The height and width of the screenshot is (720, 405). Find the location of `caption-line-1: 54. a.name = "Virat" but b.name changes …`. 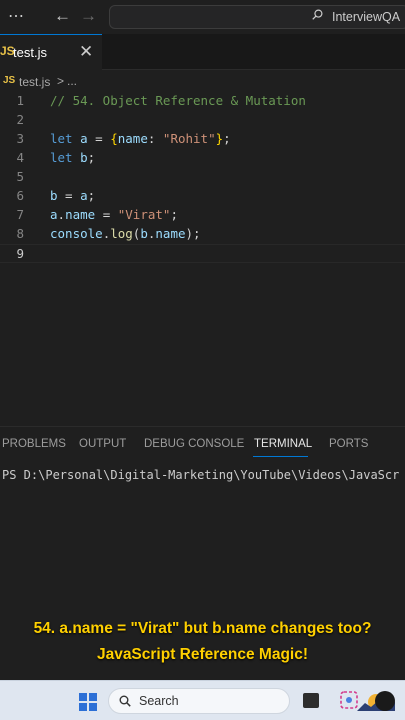

caption-line-1: 54. a.name = "Virat" but b.name changes … is located at coordinates (202, 628).